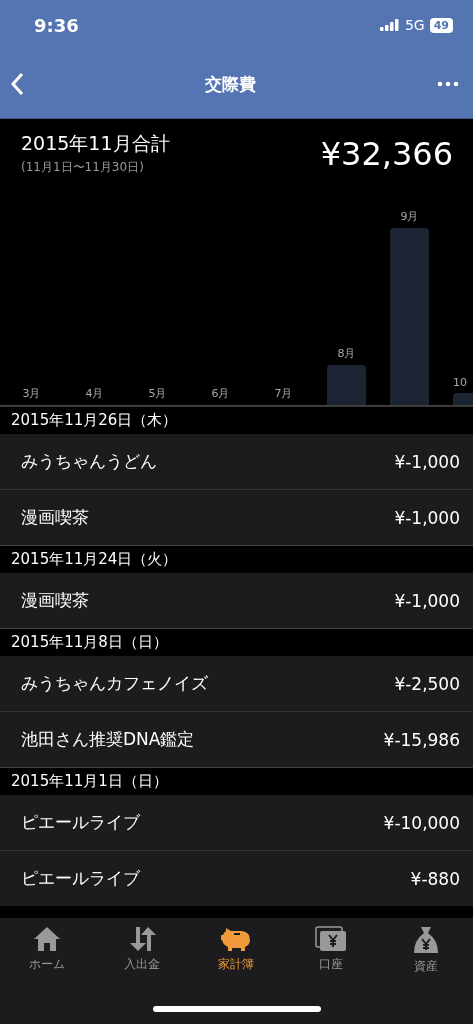  Describe the element at coordinates (414, 25) in the screenshot. I see `network-label: 5G` at that location.